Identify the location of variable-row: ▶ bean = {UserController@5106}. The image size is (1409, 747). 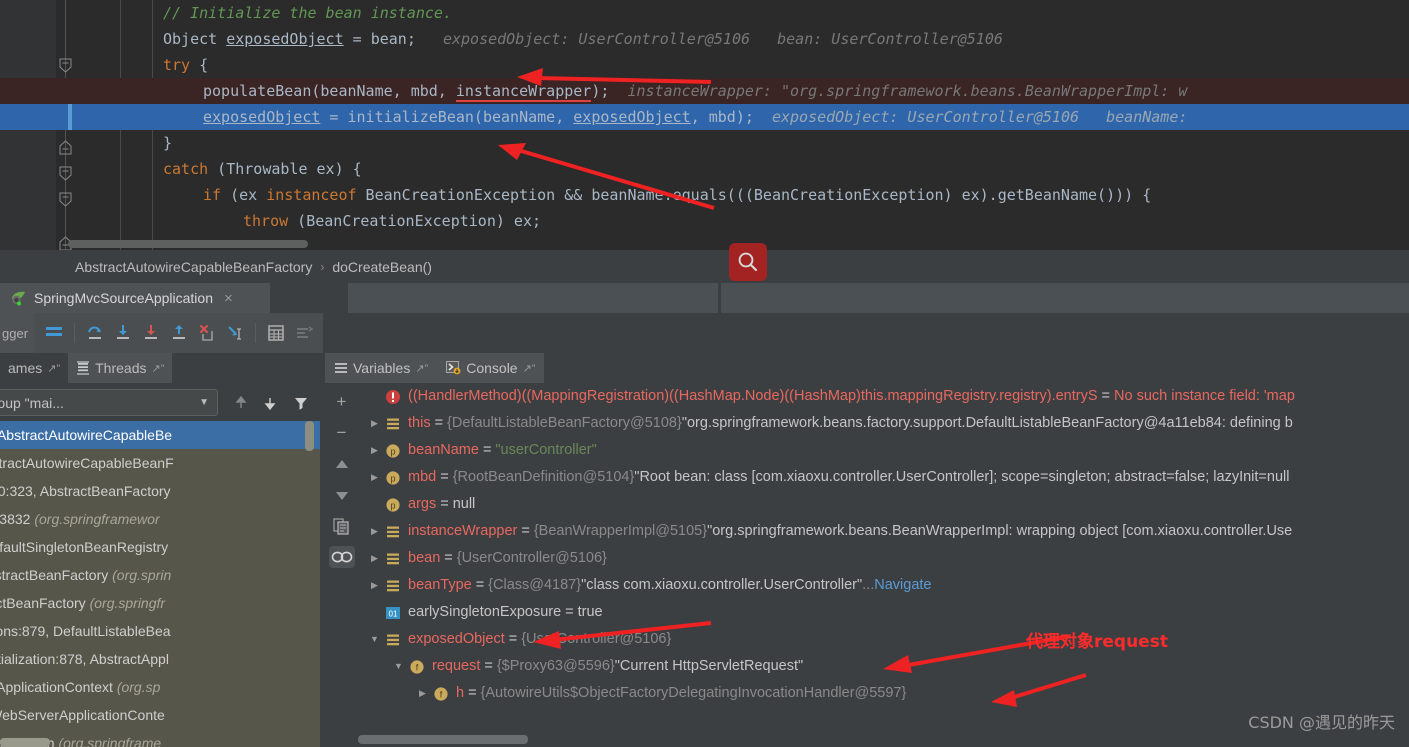
(883, 558).